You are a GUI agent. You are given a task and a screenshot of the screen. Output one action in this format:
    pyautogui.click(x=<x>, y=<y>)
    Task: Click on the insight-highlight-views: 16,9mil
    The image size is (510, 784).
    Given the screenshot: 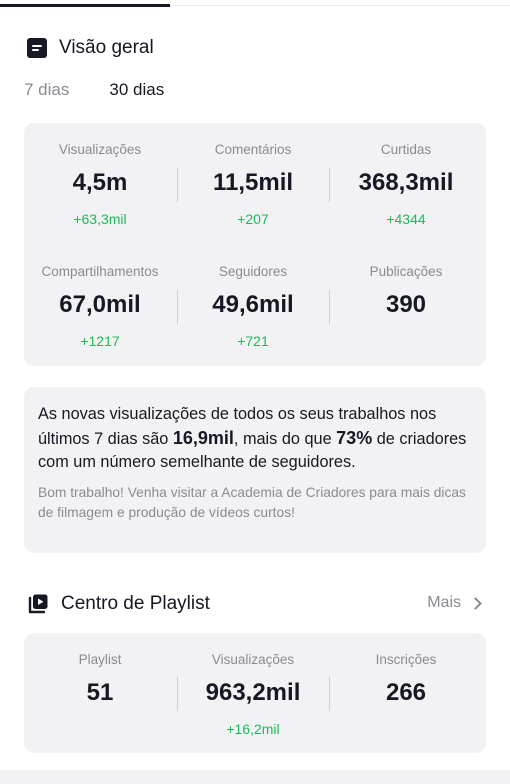 What is the action you would take?
    pyautogui.click(x=203, y=437)
    